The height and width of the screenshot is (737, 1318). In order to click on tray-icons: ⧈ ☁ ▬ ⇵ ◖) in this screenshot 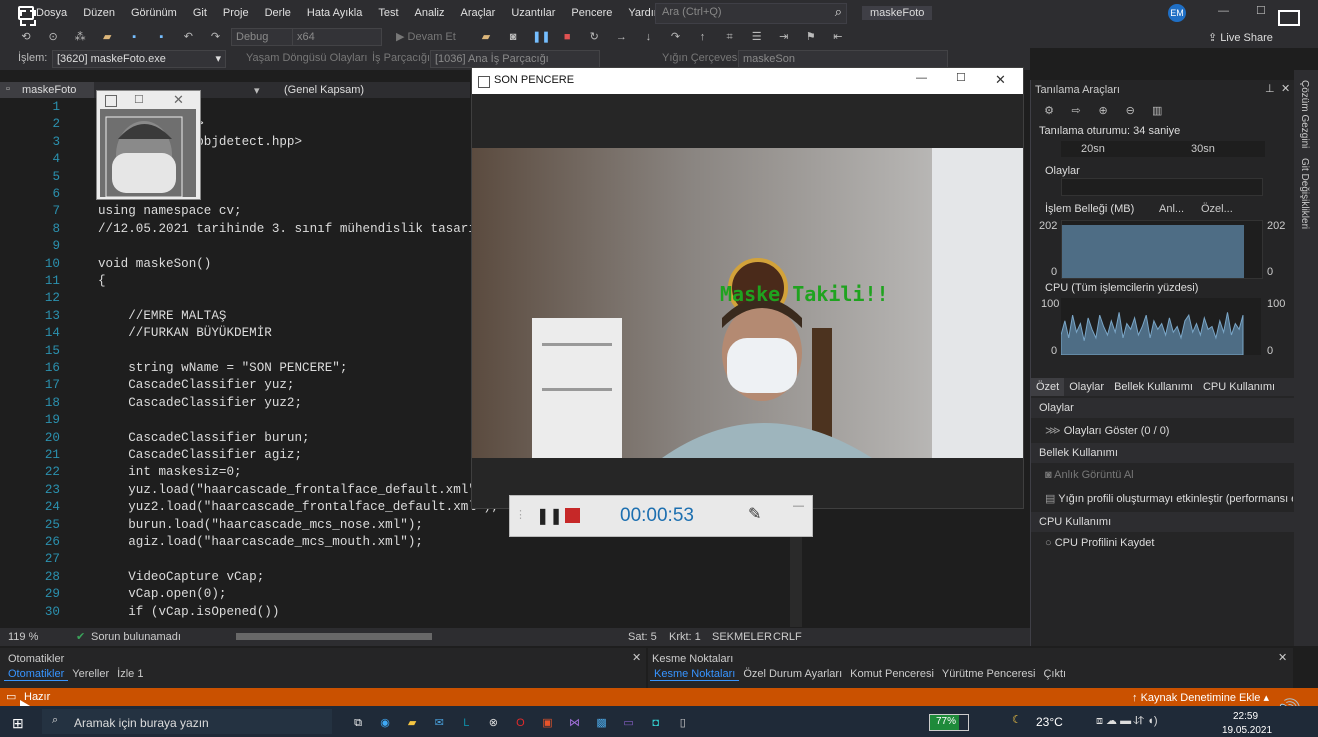, I will do `click(1127, 721)`.